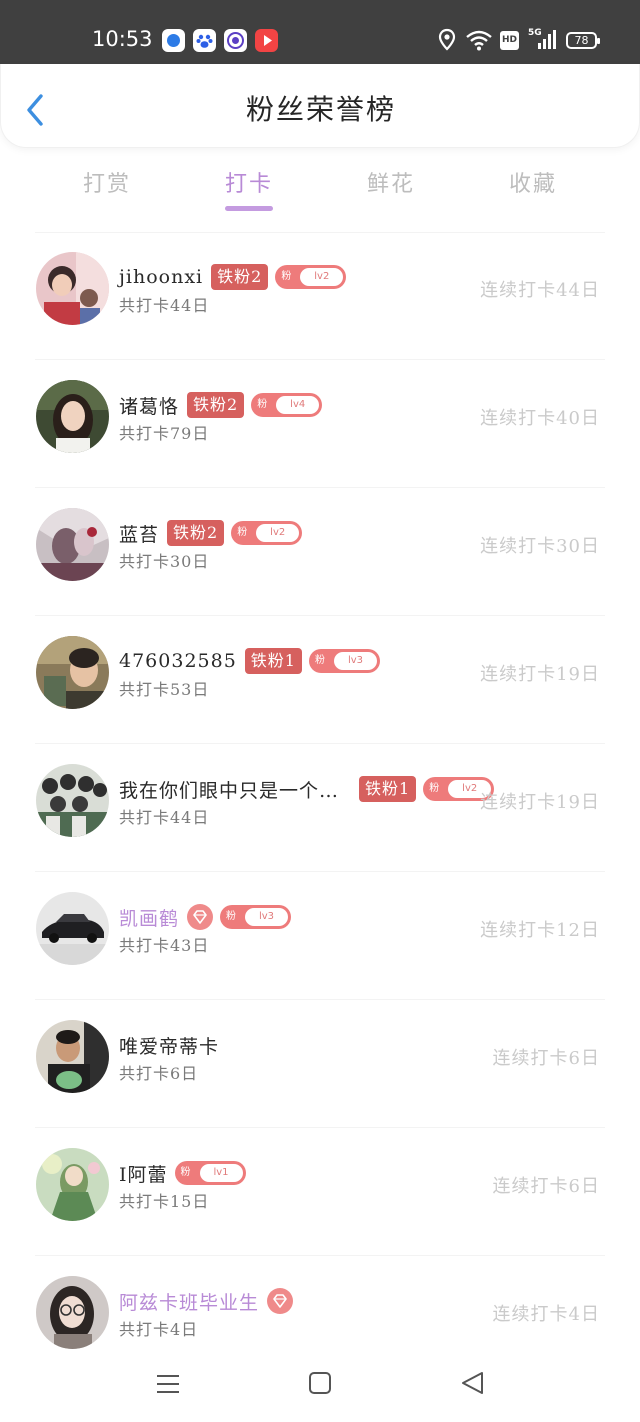 This screenshot has height=1422, width=640. What do you see at coordinates (391, 182) in the screenshot?
I see `tab-flowers: 鲜花` at bounding box center [391, 182].